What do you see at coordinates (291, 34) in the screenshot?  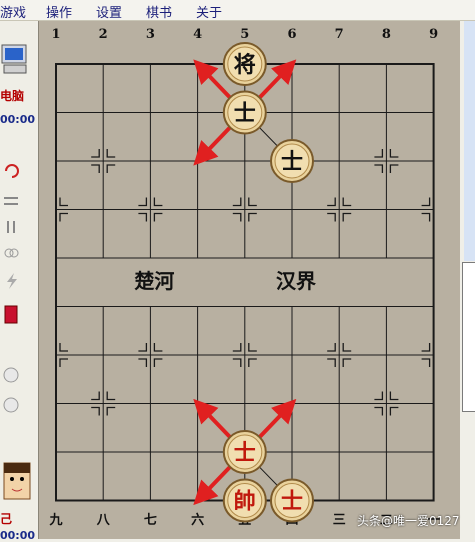 I see `file-label-top: 6` at bounding box center [291, 34].